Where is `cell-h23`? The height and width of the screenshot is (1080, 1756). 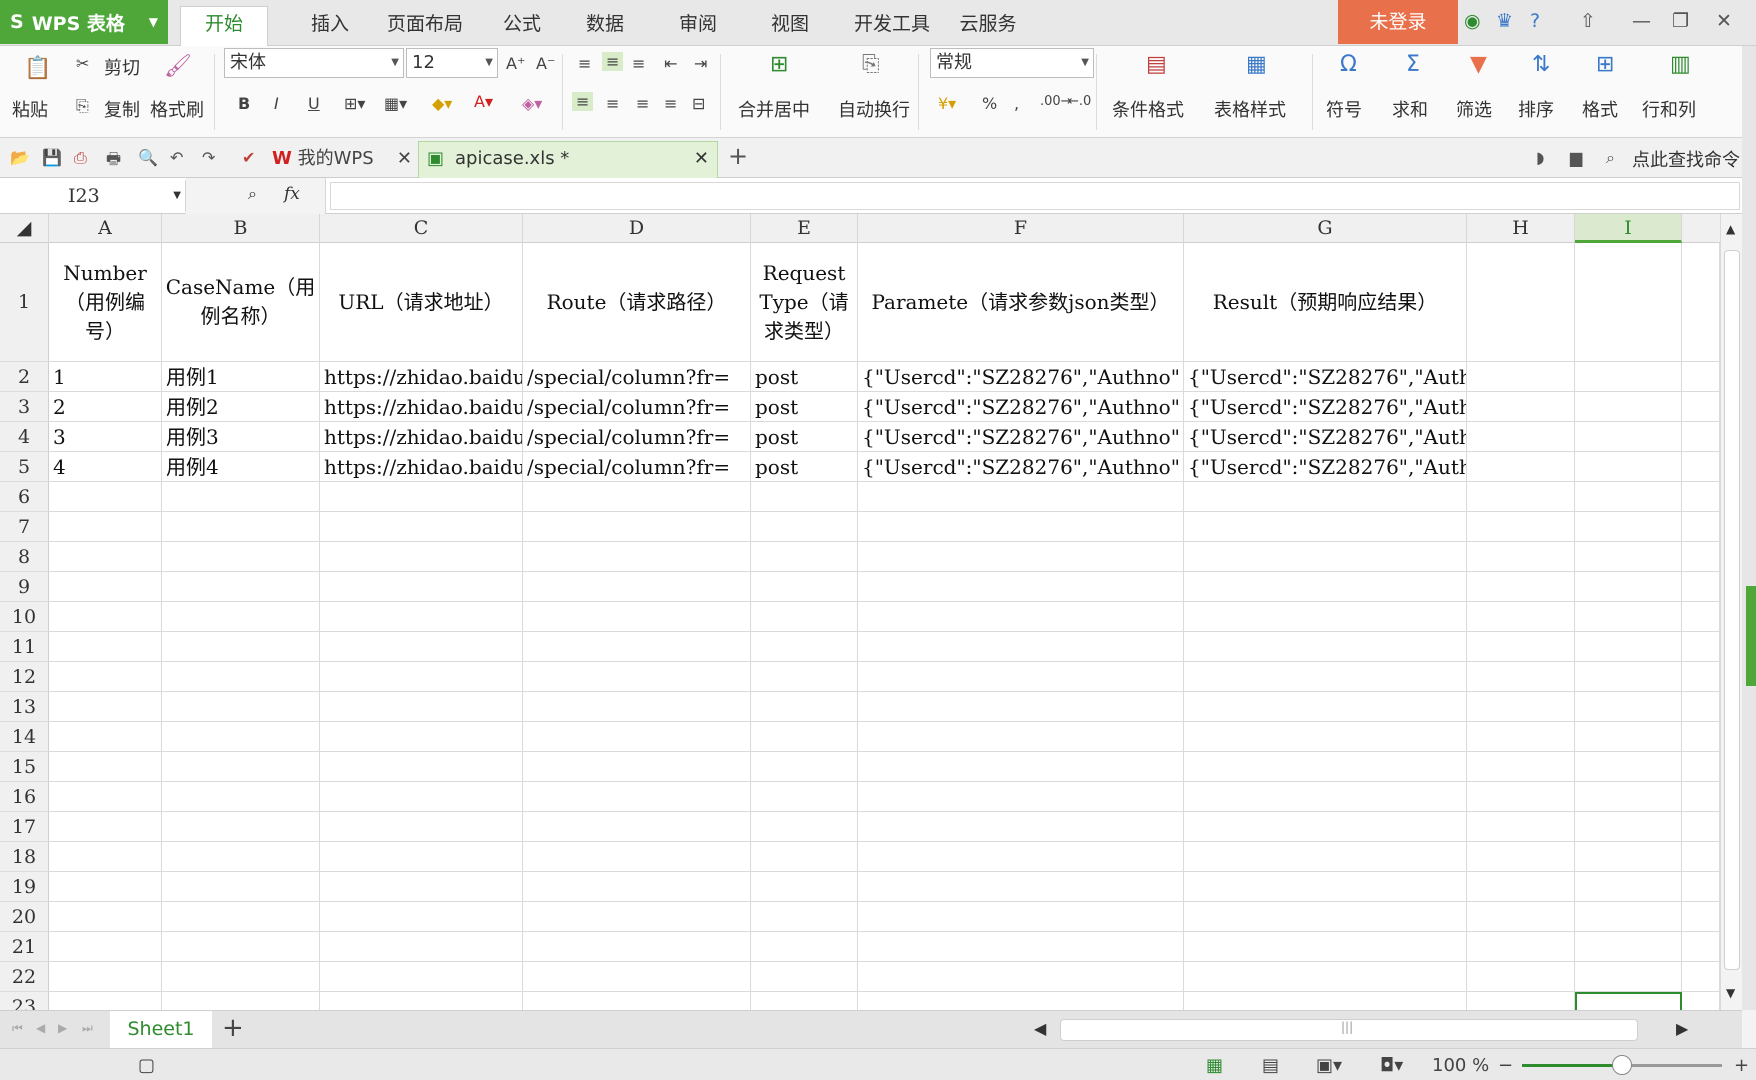 cell-h23 is located at coordinates (1521, 1001).